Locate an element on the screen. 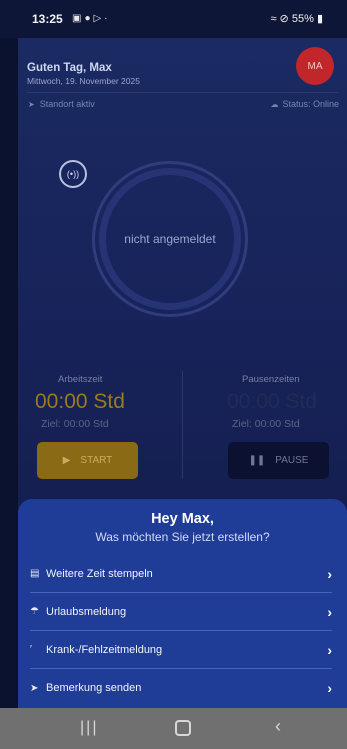 Image resolution: width=347 pixels, height=749 pixels. pause-icon: ❚❚ is located at coordinates (257, 460).